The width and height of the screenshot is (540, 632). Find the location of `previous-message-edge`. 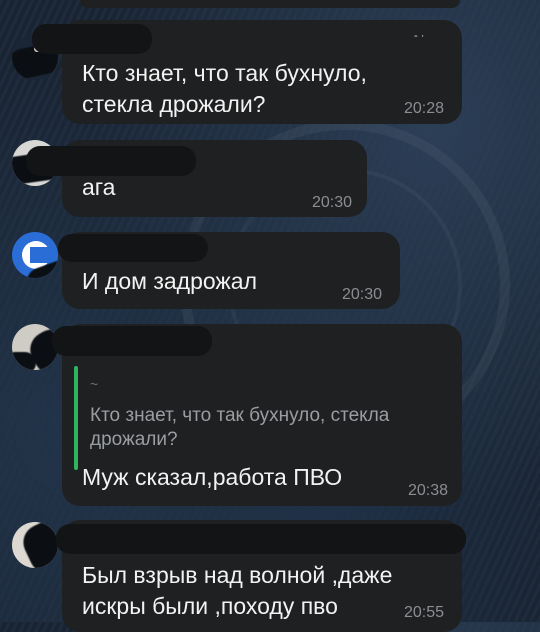

previous-message-edge is located at coordinates (270, 4).